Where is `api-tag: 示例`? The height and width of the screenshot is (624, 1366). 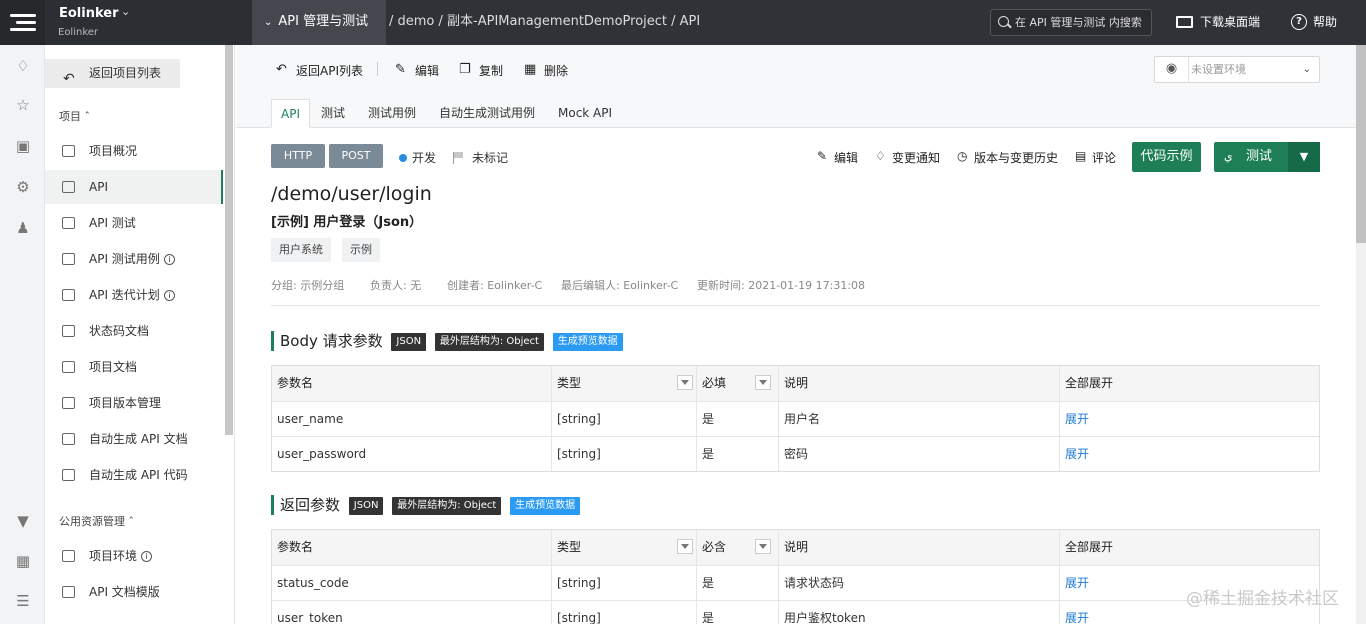 api-tag: 示例 is located at coordinates (361, 250).